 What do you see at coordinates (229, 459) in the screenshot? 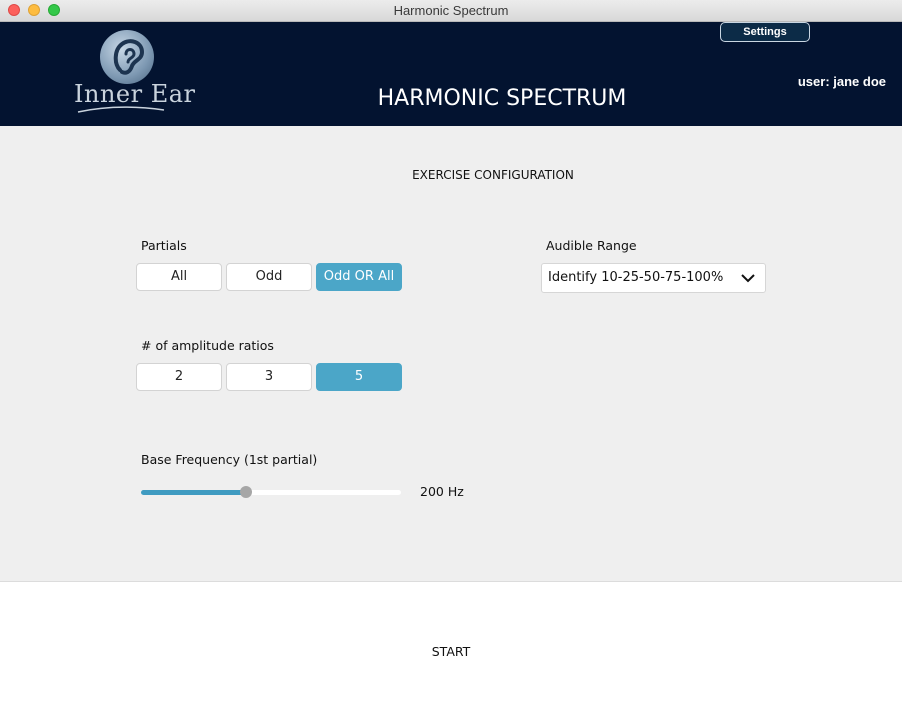
I see `base-frequency-label: Base Frequency (1st partial)` at bounding box center [229, 459].